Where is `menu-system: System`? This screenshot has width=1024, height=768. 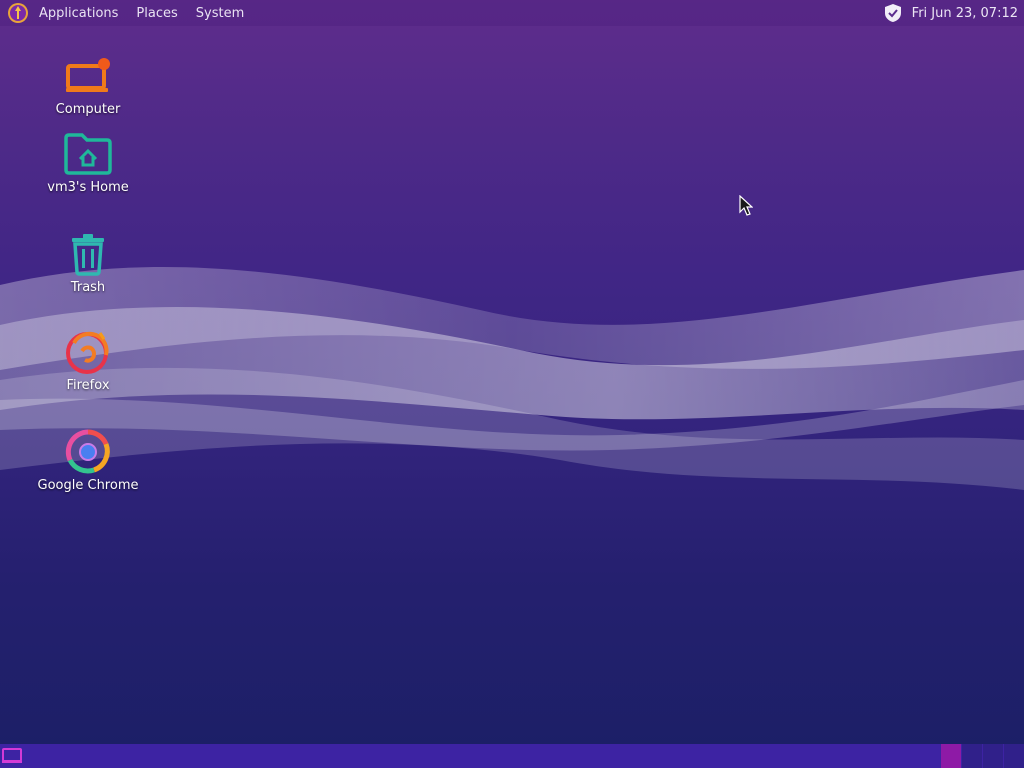 menu-system: System is located at coordinates (220, 13).